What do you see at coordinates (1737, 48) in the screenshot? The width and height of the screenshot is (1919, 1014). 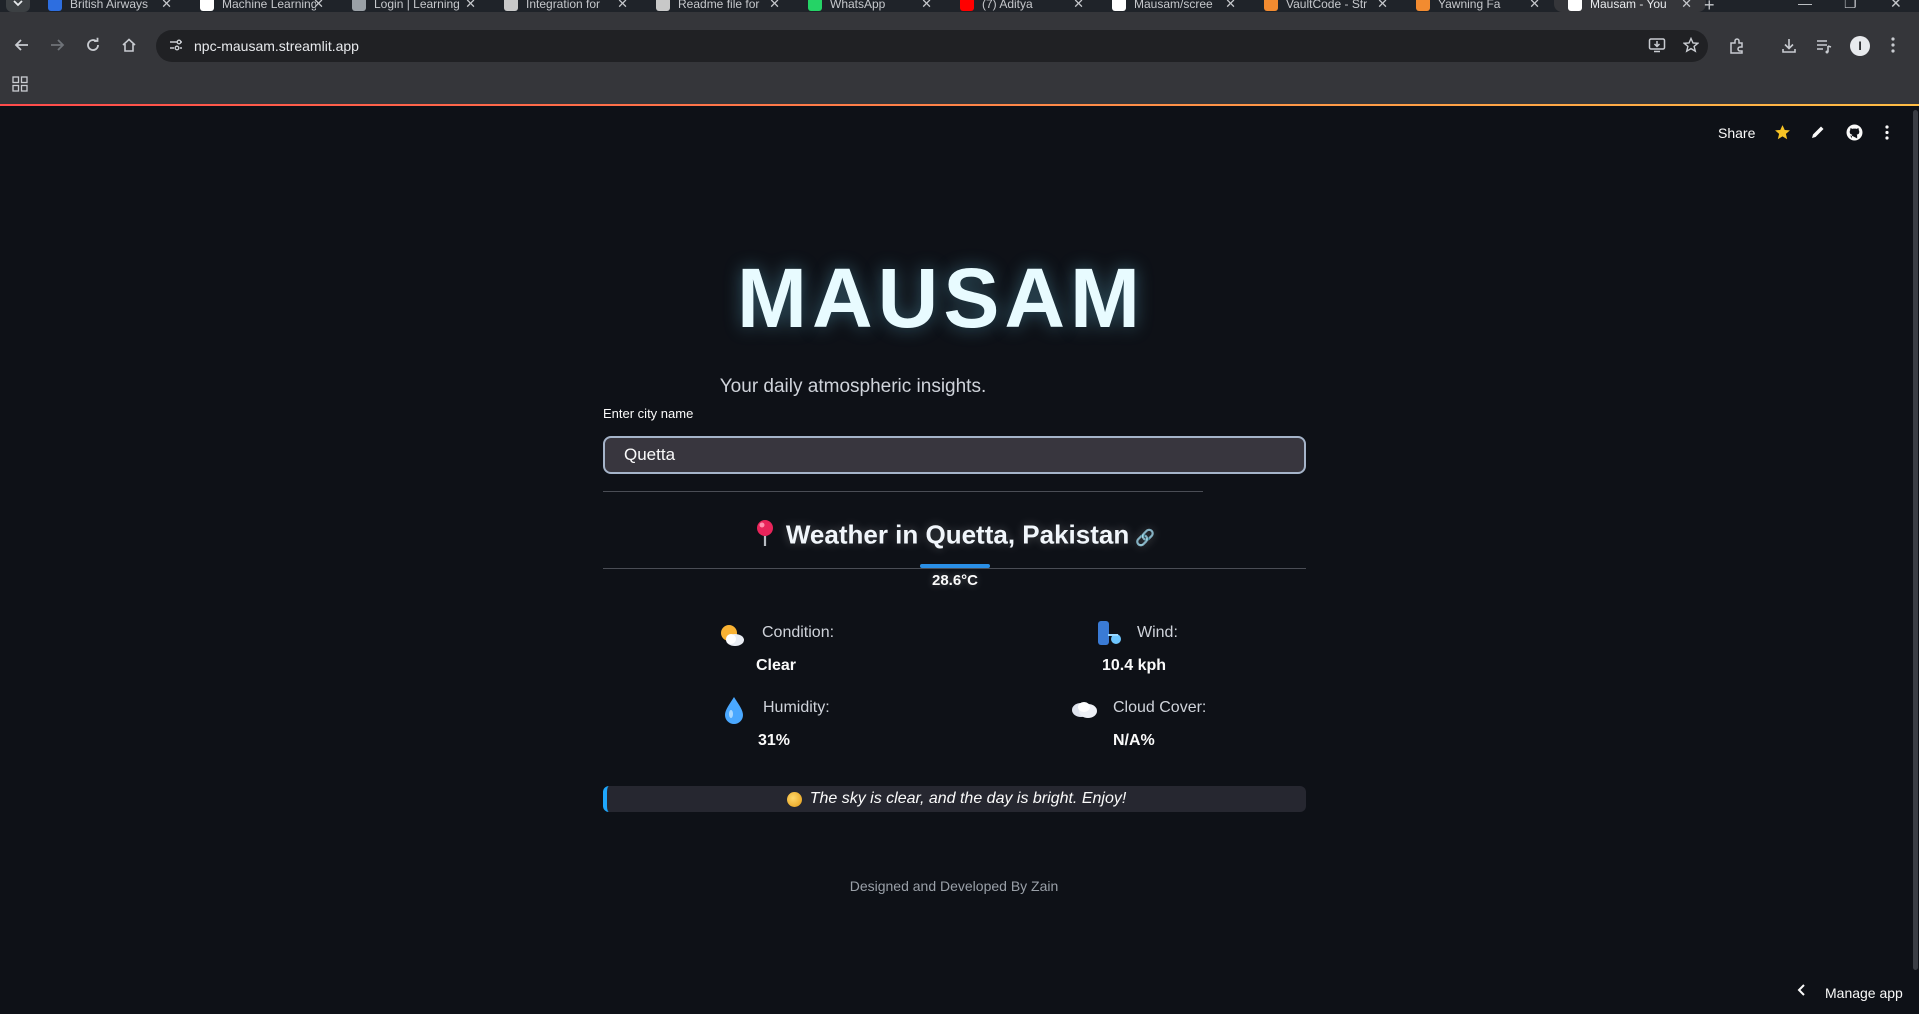 I see `extensions-icon` at bounding box center [1737, 48].